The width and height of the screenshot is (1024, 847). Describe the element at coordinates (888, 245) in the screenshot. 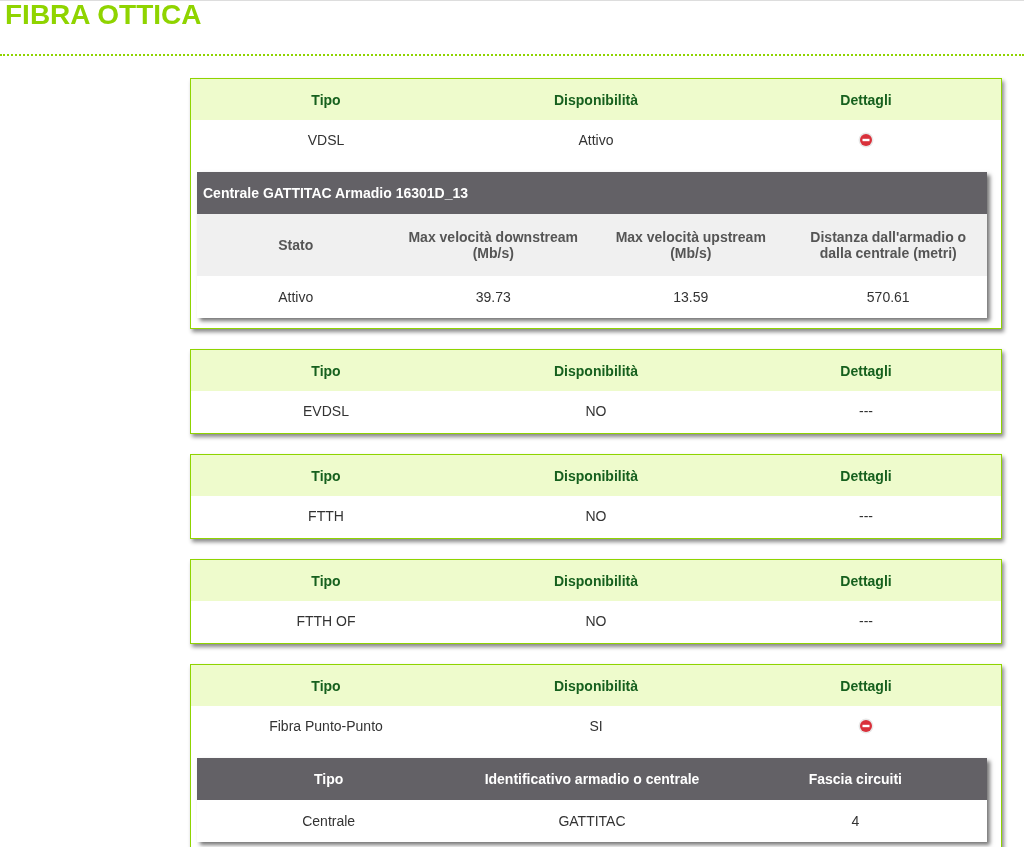

I see `column-header: Distanza dall'armadio o dalla centrale (metri)` at that location.